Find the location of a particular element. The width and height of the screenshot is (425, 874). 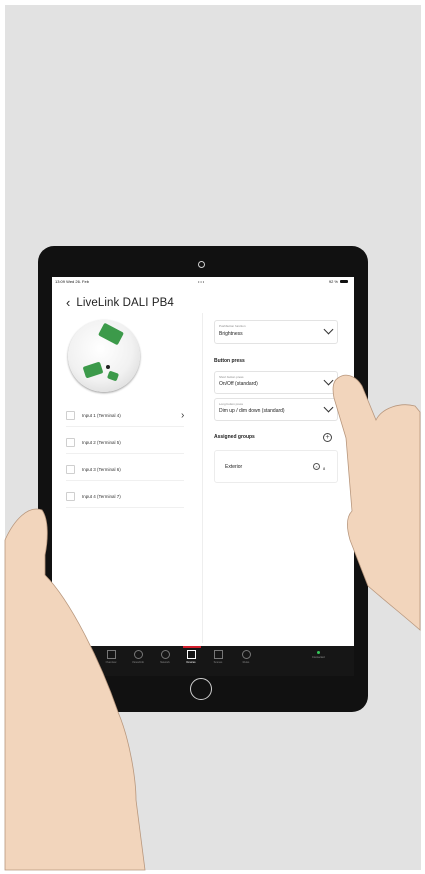

right-hand-image is located at coordinates (376, 502).